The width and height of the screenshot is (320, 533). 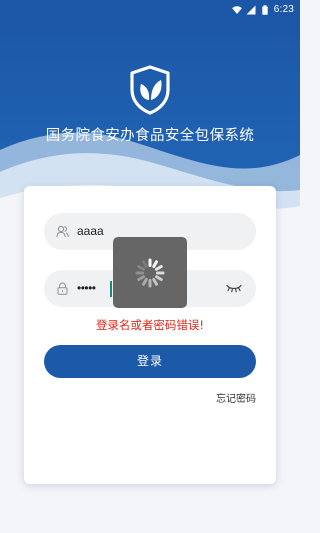 I want to click on spinner-icon, so click(x=150, y=273).